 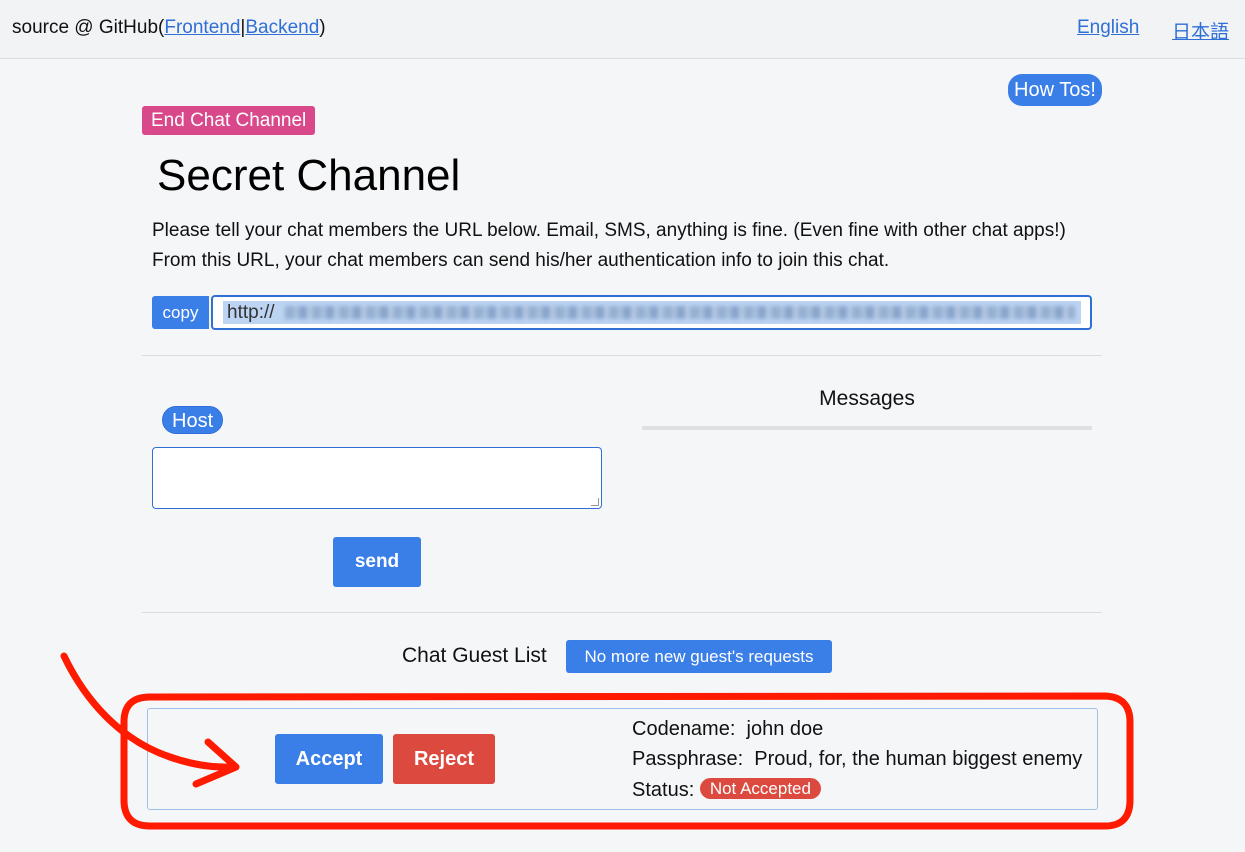 What do you see at coordinates (595, 502) in the screenshot?
I see `resize-grip-icon` at bounding box center [595, 502].